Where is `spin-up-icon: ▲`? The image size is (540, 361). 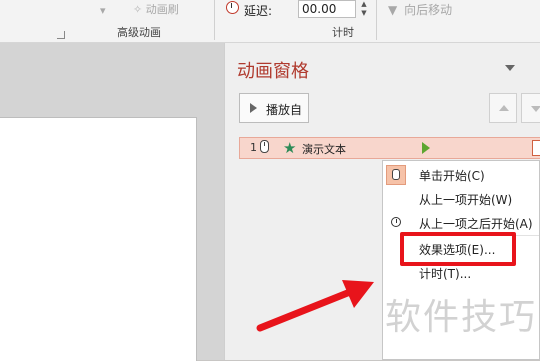 spin-up-icon: ▲ is located at coordinates (364, 4).